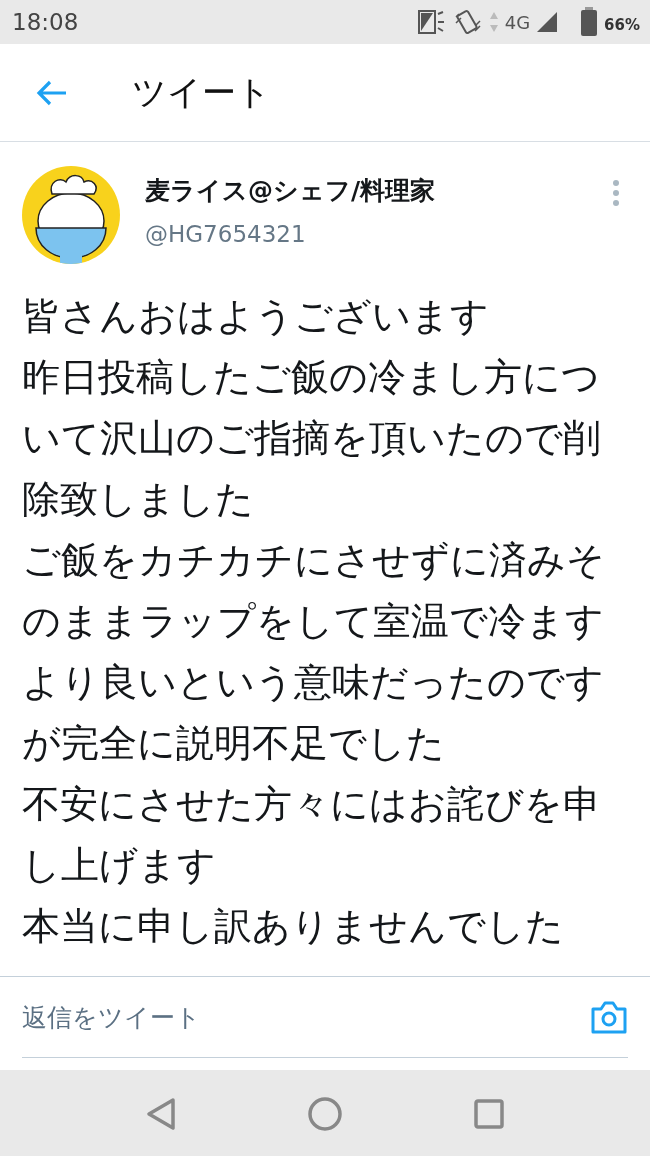 This screenshot has width=650, height=1156. I want to click on home-nav-icon, so click(325, 1114).